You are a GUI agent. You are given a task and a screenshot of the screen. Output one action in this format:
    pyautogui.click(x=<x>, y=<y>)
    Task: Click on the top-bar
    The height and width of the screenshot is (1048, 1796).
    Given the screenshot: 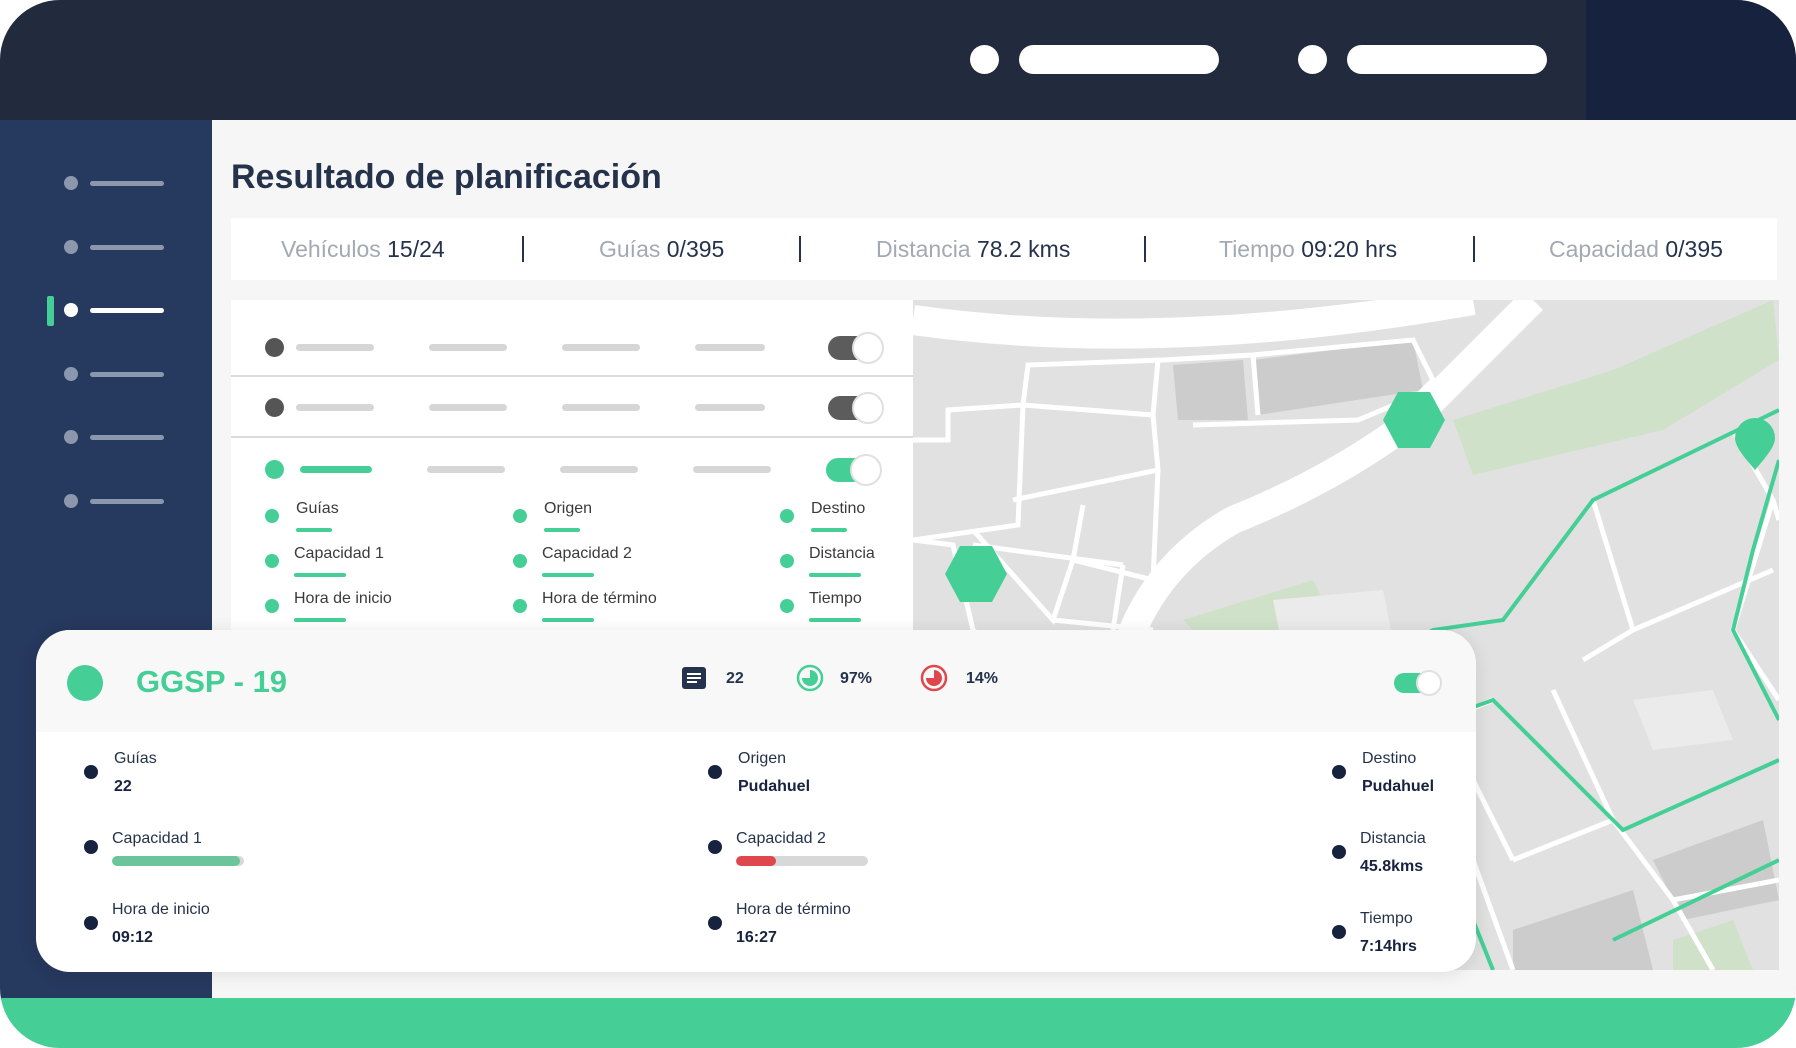 What is the action you would take?
    pyautogui.click(x=898, y=60)
    